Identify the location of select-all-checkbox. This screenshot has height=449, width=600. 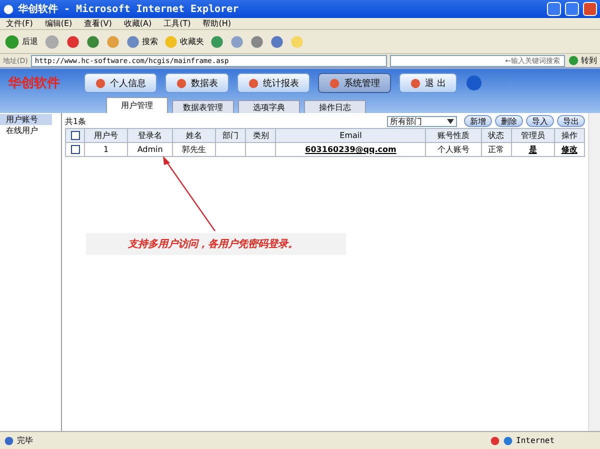
(75, 135).